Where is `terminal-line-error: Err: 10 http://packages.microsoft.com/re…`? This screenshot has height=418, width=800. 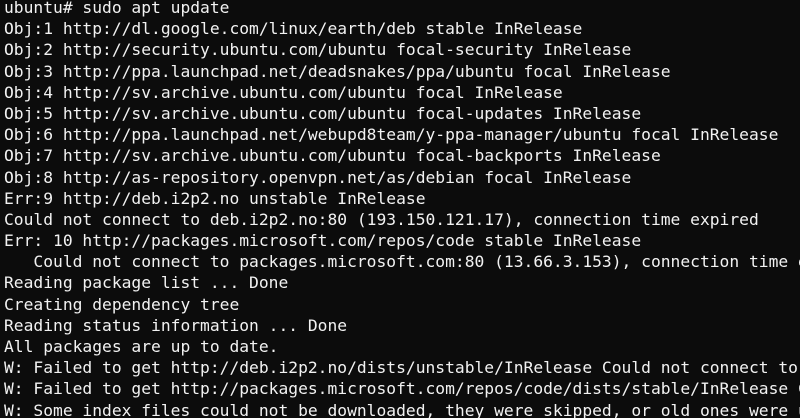
terminal-line-error: Err: 10 http://packages.microsoft.com/re… is located at coordinates (323, 241).